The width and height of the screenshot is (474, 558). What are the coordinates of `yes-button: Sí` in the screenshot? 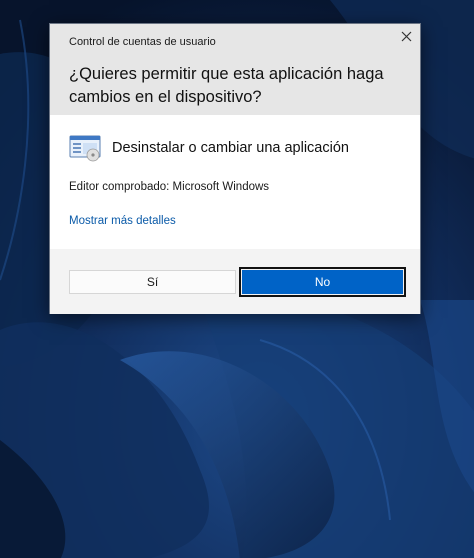 It's located at (152, 282).